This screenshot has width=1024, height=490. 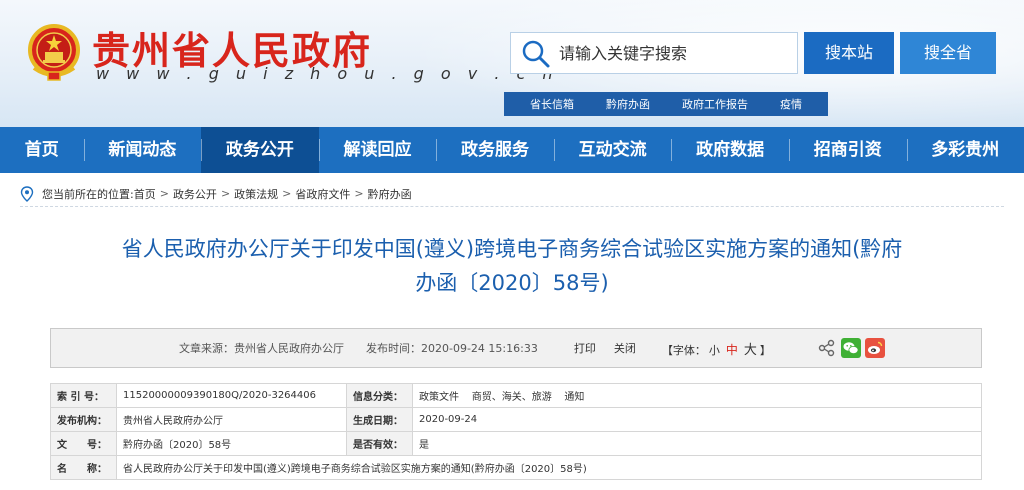 What do you see at coordinates (142, 150) in the screenshot?
I see `nav-item-news: 新闻动态` at bounding box center [142, 150].